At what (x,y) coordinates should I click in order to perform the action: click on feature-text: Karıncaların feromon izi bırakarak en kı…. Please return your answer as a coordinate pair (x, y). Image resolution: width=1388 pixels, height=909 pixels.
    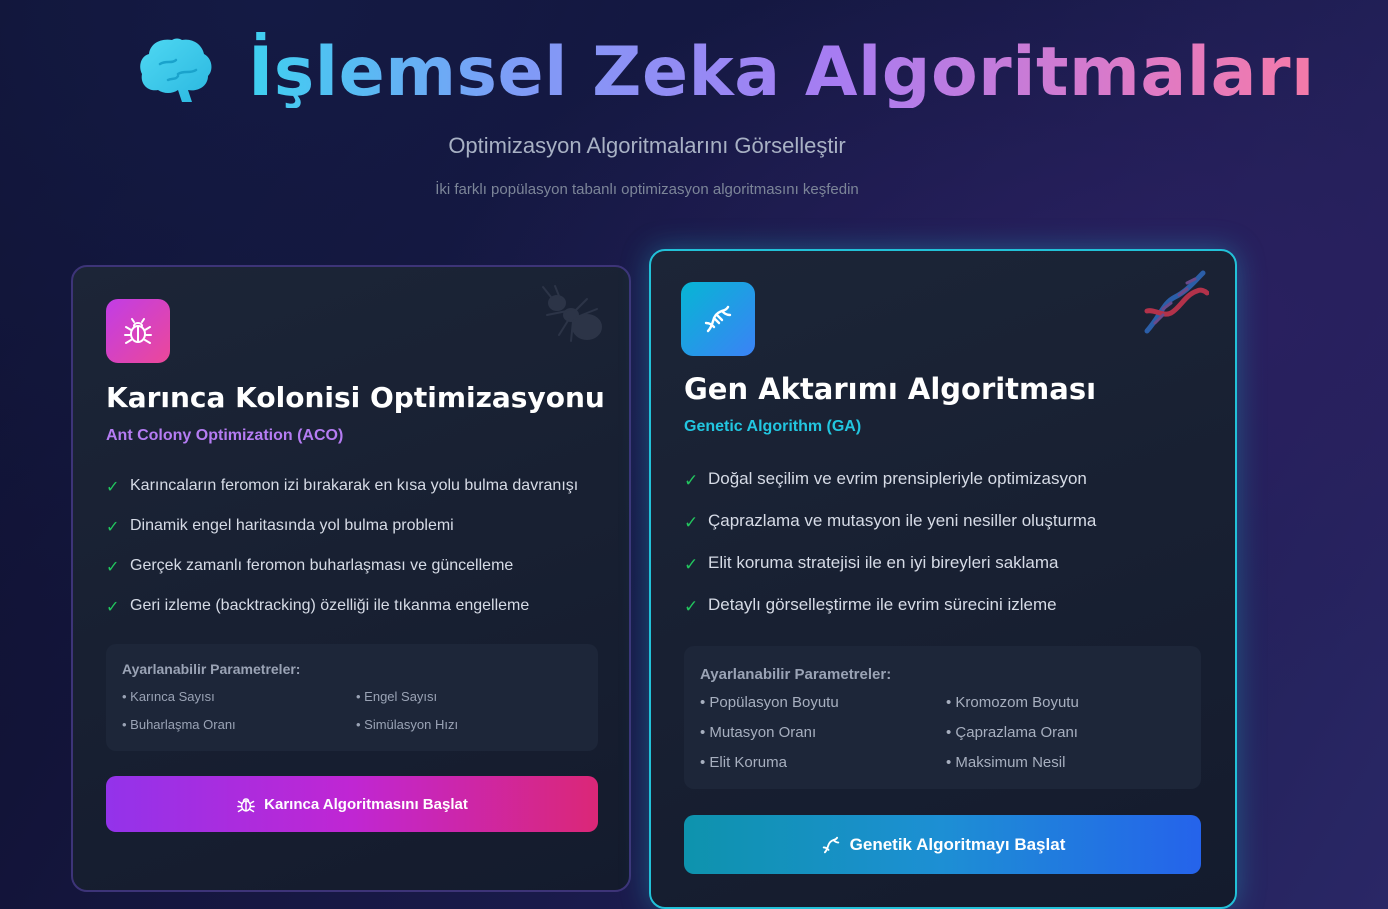
    Looking at the image, I should click on (354, 485).